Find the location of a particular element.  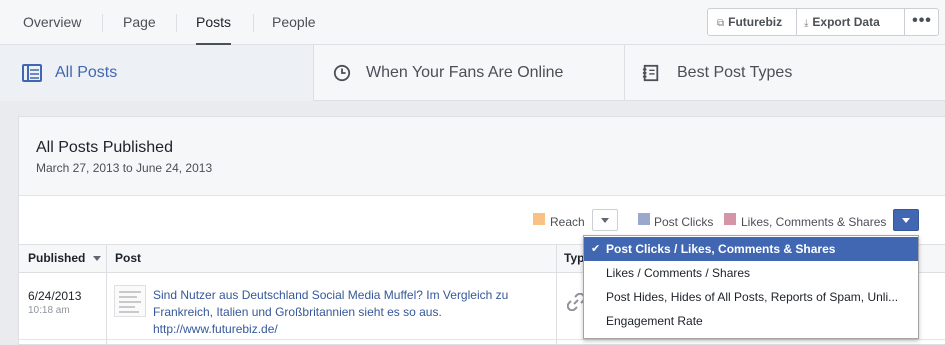

reach-dropdown is located at coordinates (605, 220).